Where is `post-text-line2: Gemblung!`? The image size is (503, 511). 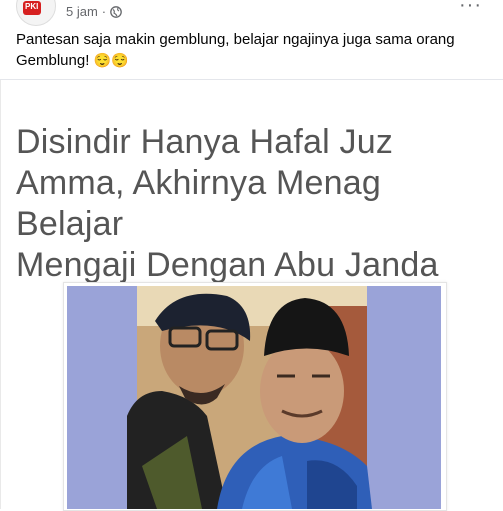 post-text-line2: Gemblung! is located at coordinates (53, 60).